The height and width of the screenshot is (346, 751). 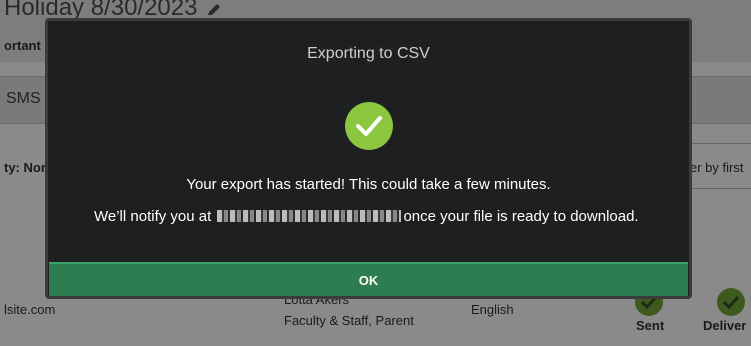 What do you see at coordinates (725, 325) in the screenshot?
I see `row-status-delivered: Deliver` at bounding box center [725, 325].